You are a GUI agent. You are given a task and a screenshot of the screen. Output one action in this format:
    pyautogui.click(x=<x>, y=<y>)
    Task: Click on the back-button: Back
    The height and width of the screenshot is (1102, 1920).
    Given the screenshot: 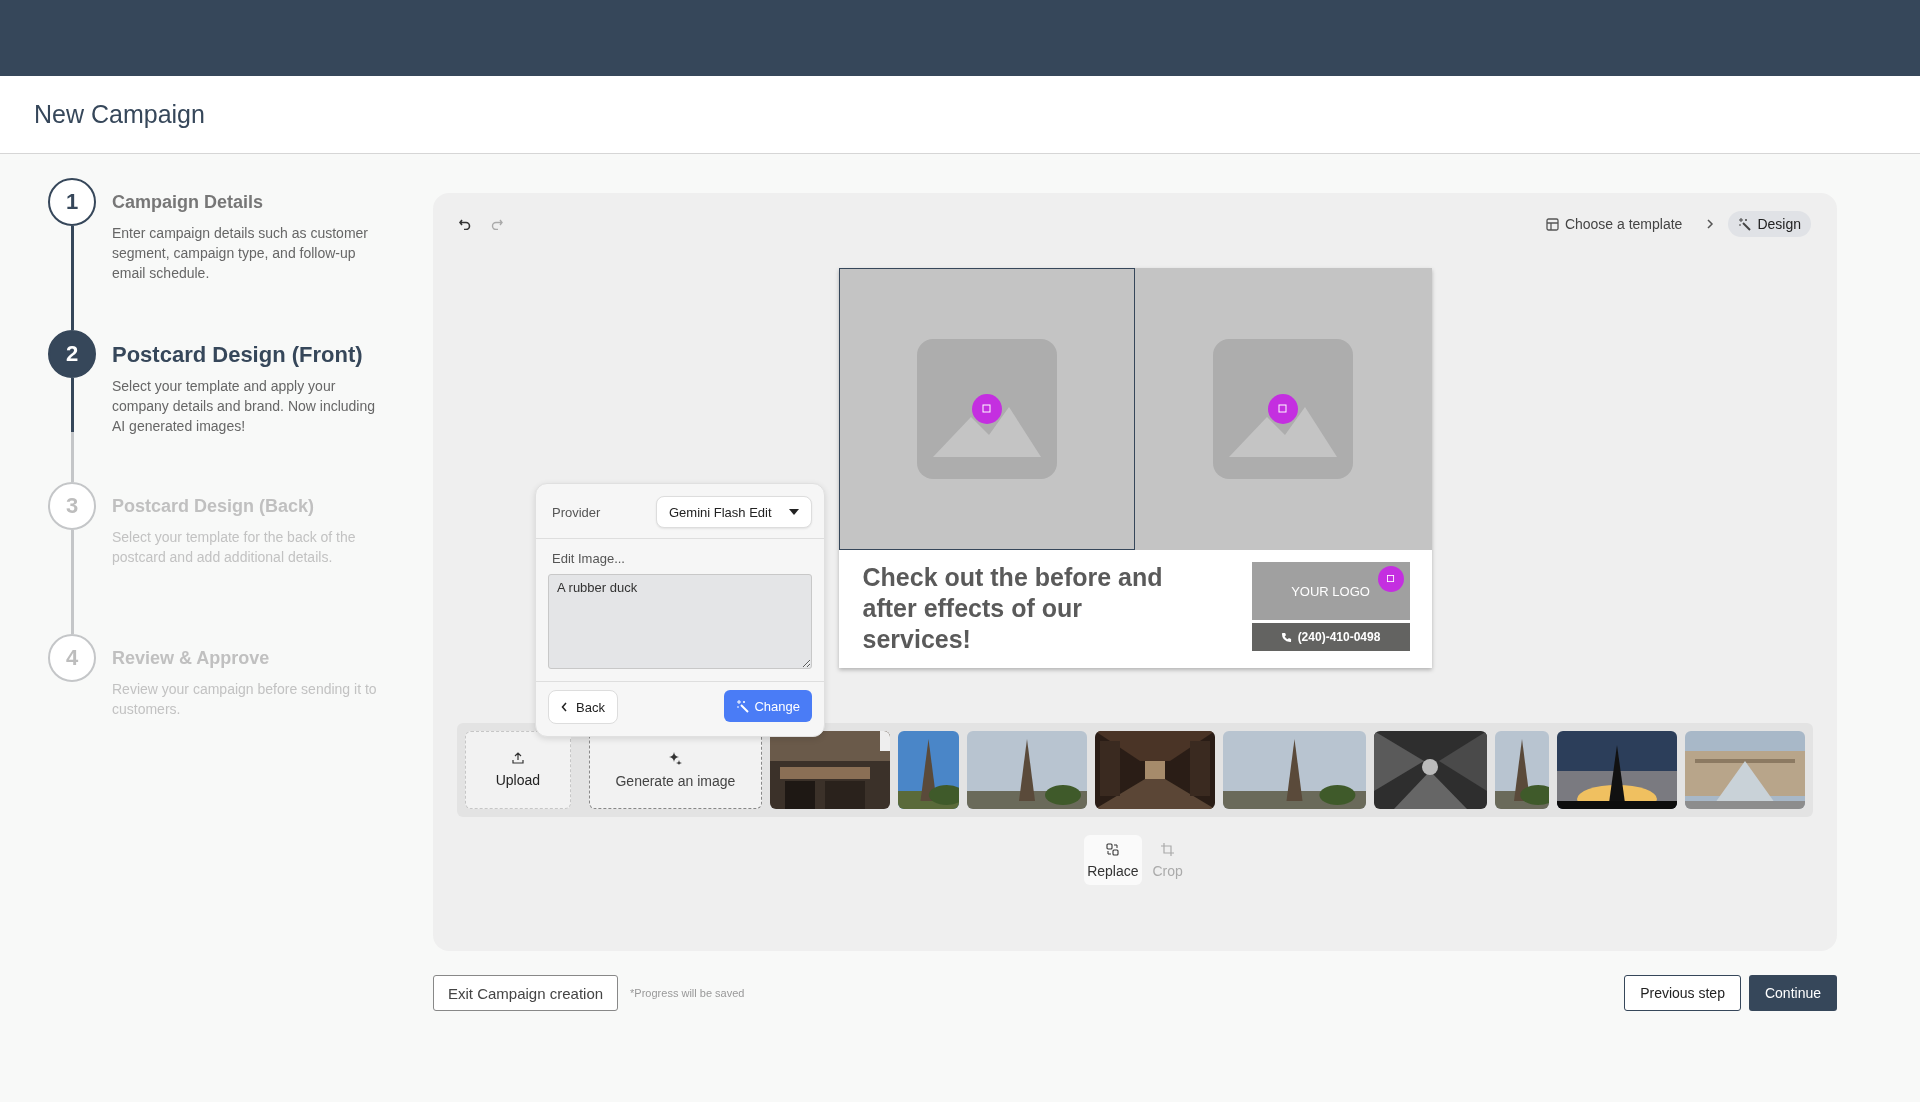 What is the action you would take?
    pyautogui.click(x=583, y=707)
    